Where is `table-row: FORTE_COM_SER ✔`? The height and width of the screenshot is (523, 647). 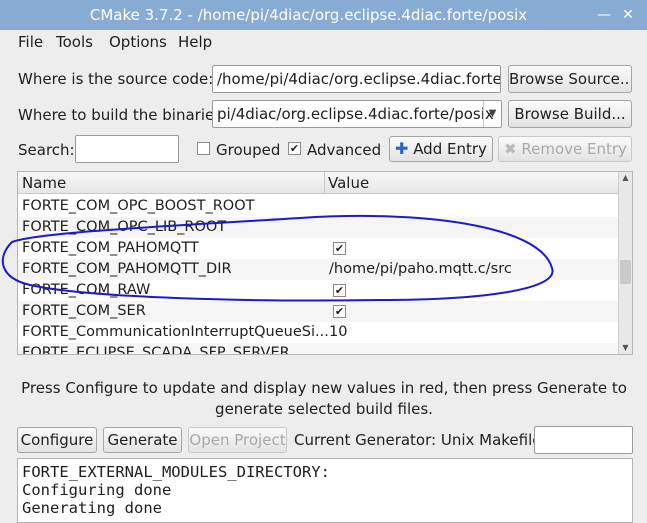
table-row: FORTE_COM_SER ✔ is located at coordinates (318, 311).